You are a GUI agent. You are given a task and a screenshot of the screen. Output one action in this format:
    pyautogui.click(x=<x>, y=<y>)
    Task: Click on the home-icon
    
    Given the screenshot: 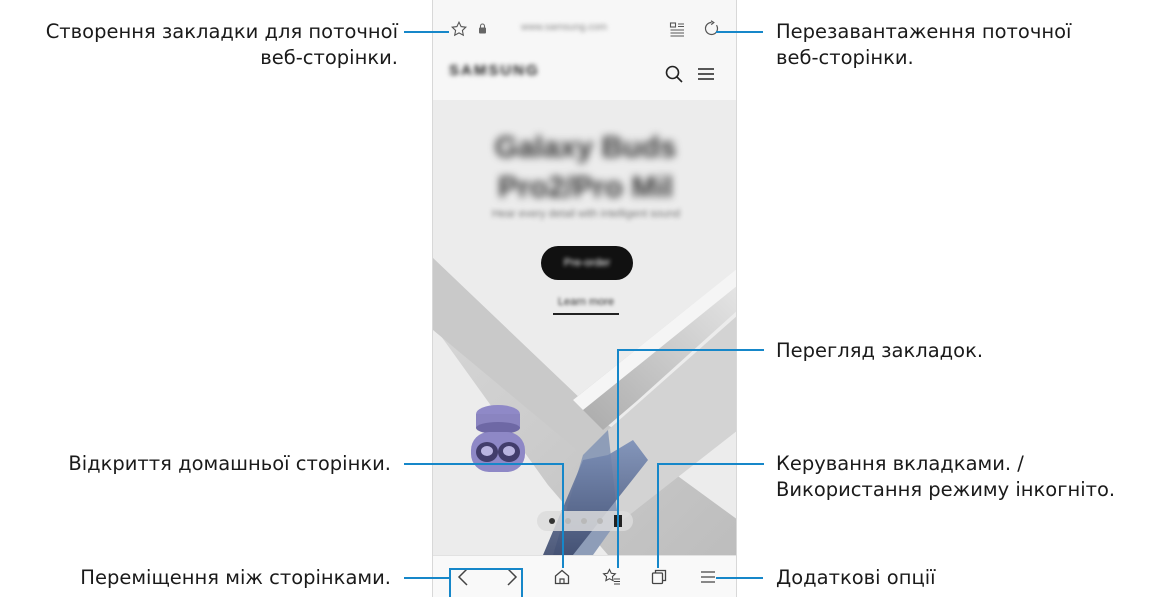 What is the action you would take?
    pyautogui.click(x=562, y=577)
    